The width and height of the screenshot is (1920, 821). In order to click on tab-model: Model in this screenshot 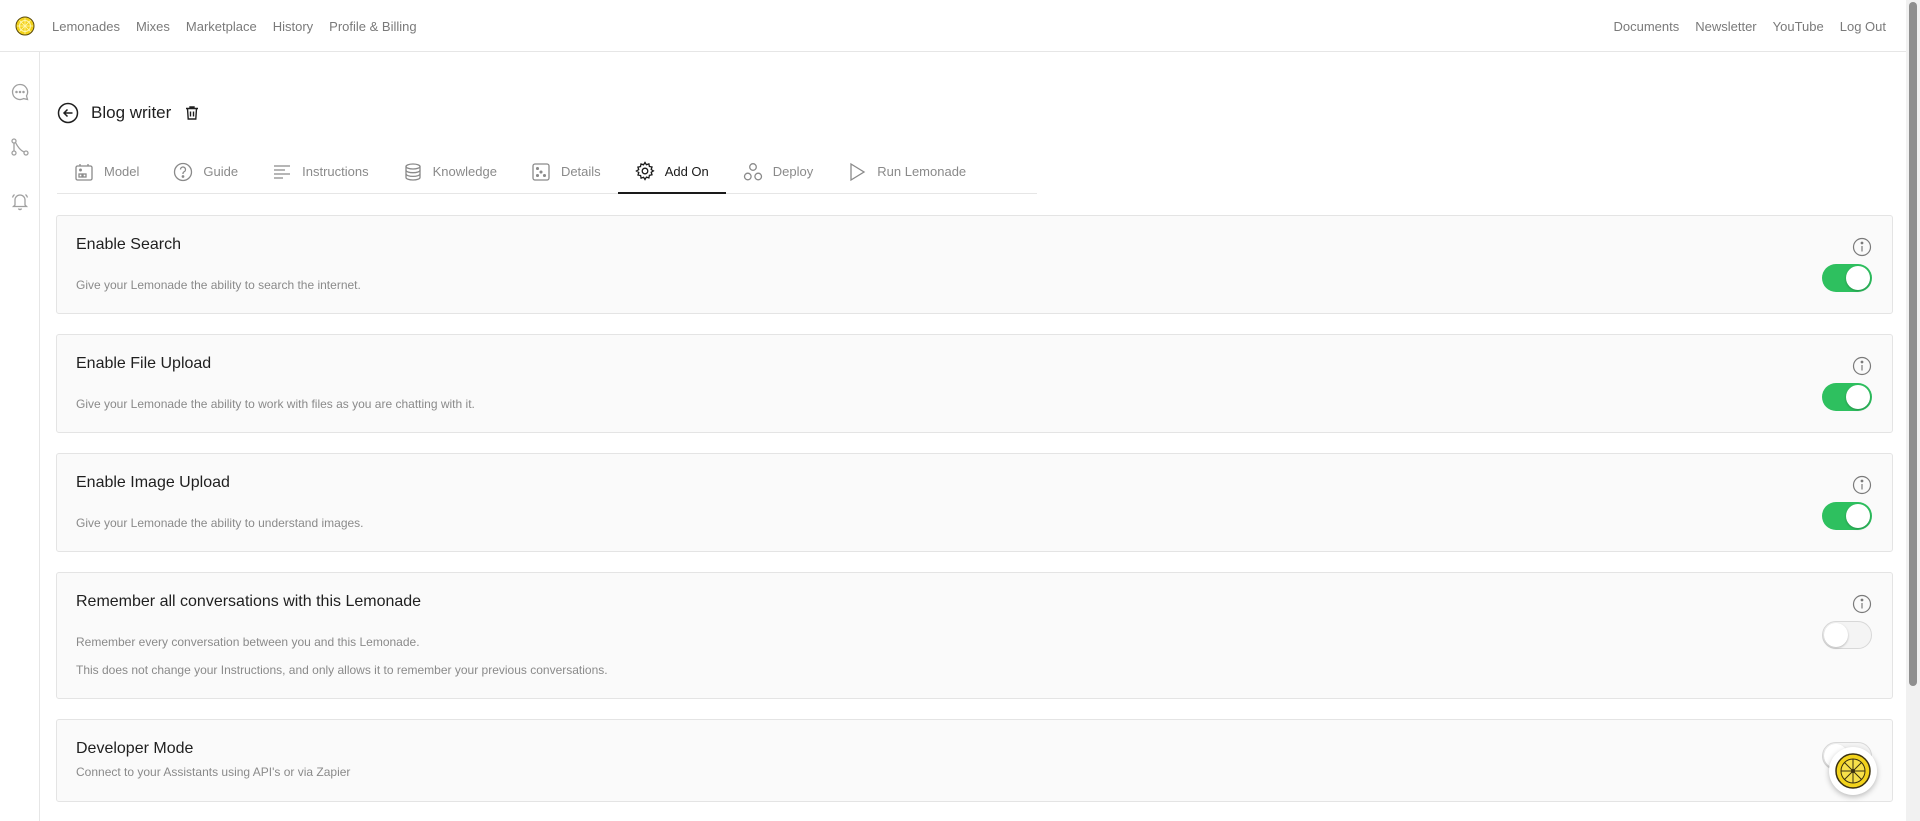, I will do `click(106, 171)`.